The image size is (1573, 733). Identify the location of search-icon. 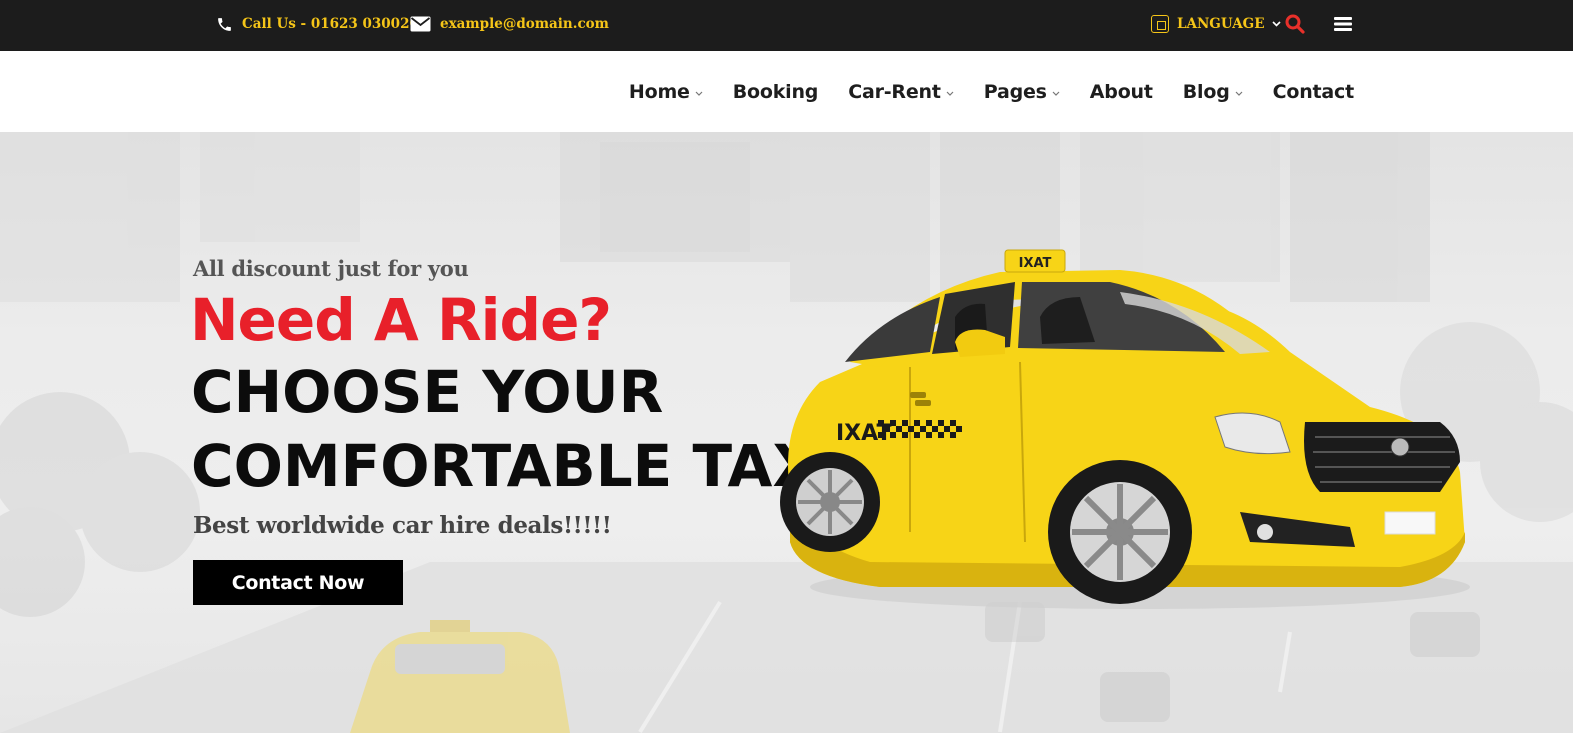
(1295, 24).